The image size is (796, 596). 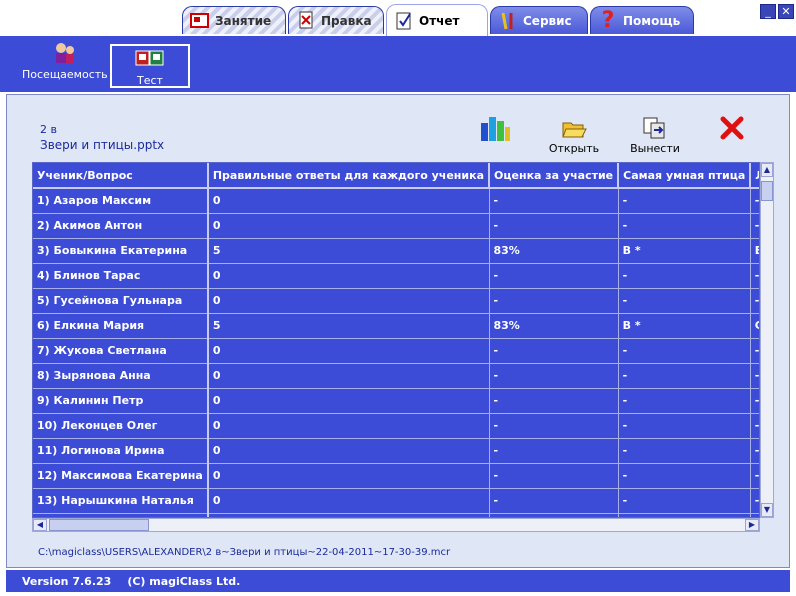 I want to click on student-name-cell: 12) Максимова Екатерина, so click(x=121, y=476).